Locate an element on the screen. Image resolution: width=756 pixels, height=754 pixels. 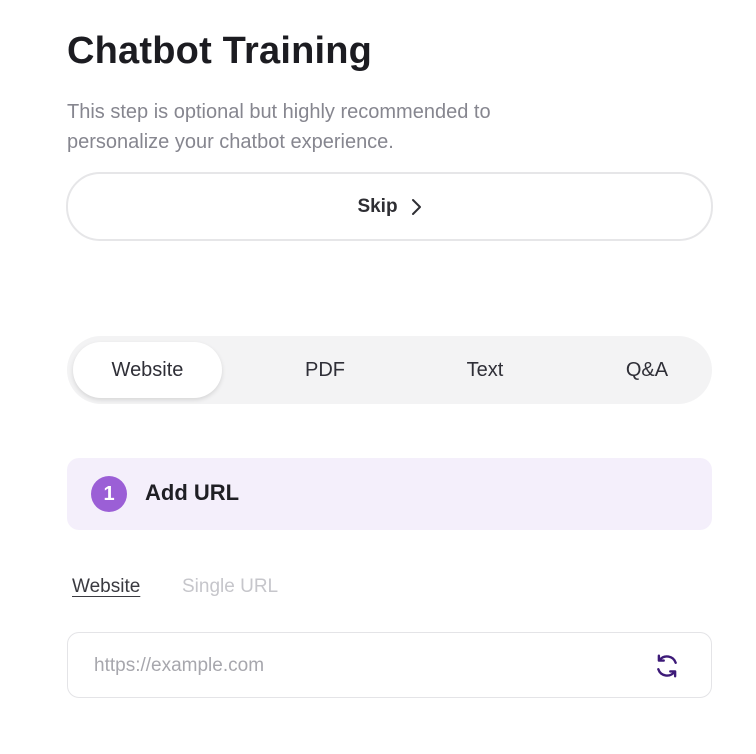
tab-text: Text is located at coordinates (485, 370).